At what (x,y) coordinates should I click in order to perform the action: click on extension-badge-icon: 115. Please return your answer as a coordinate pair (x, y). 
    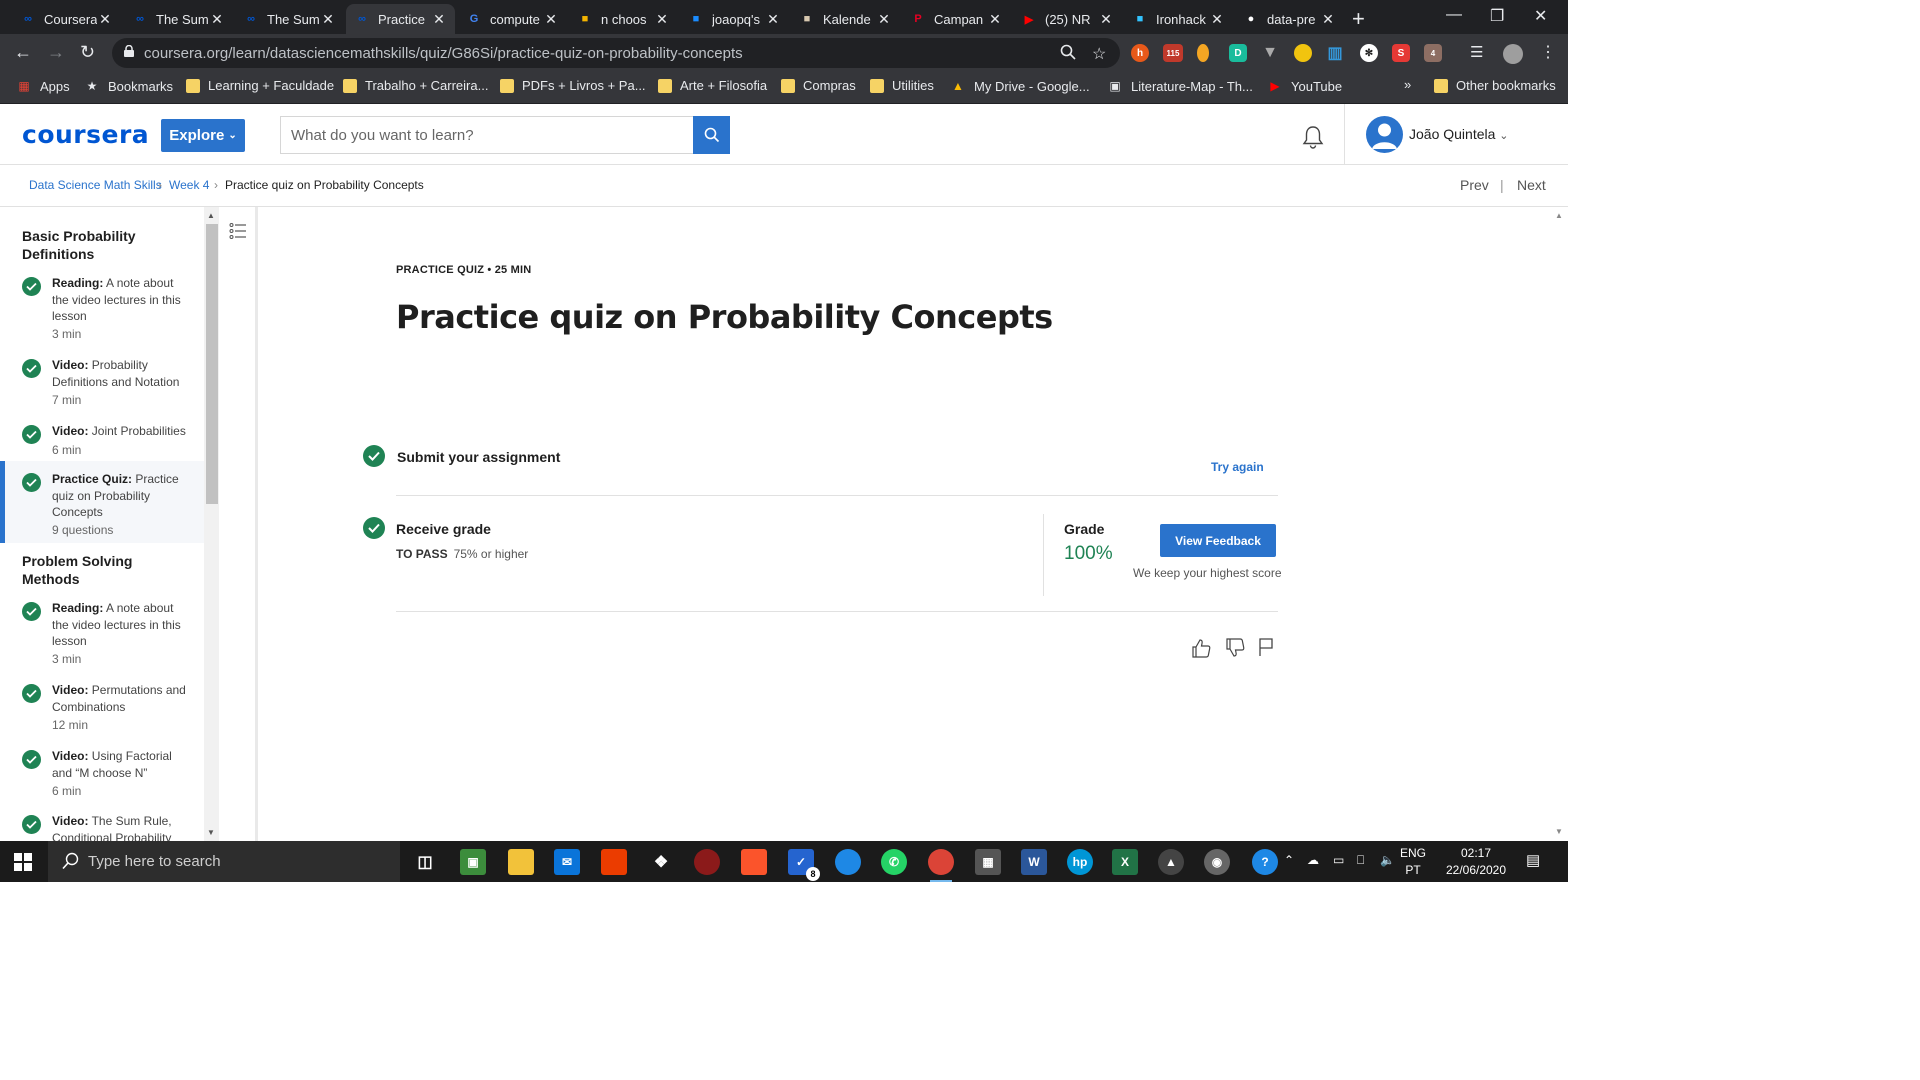
    Looking at the image, I should click on (1173, 53).